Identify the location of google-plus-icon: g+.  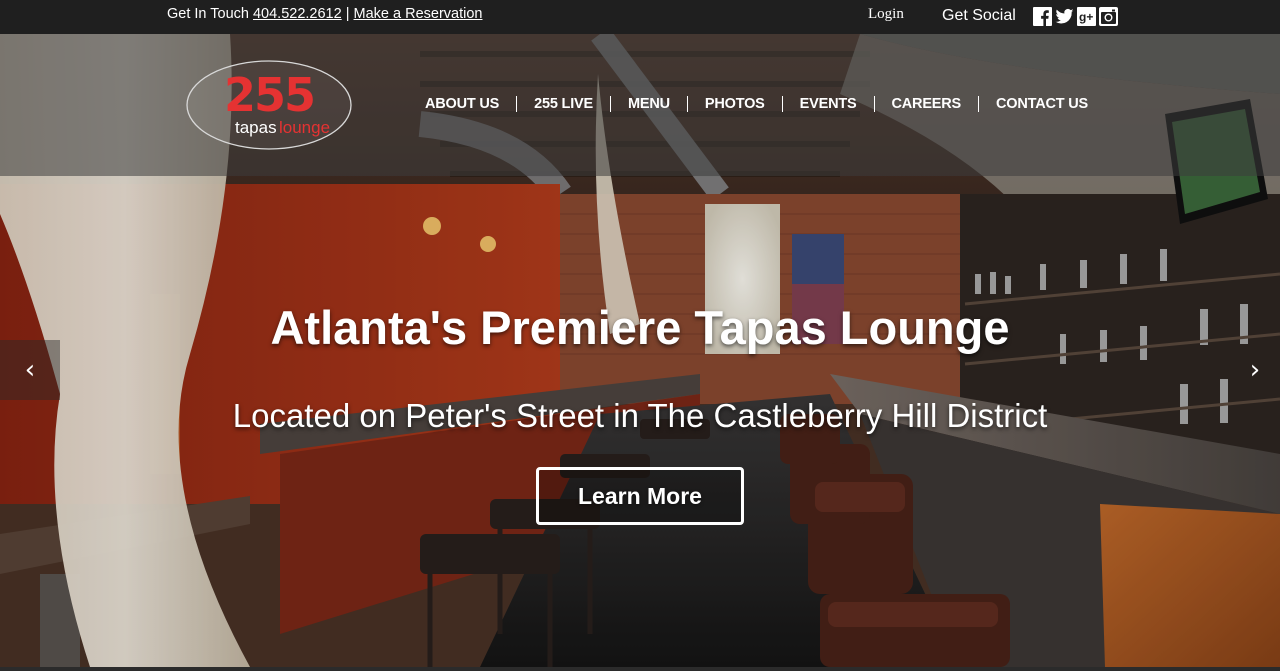
(1086, 16).